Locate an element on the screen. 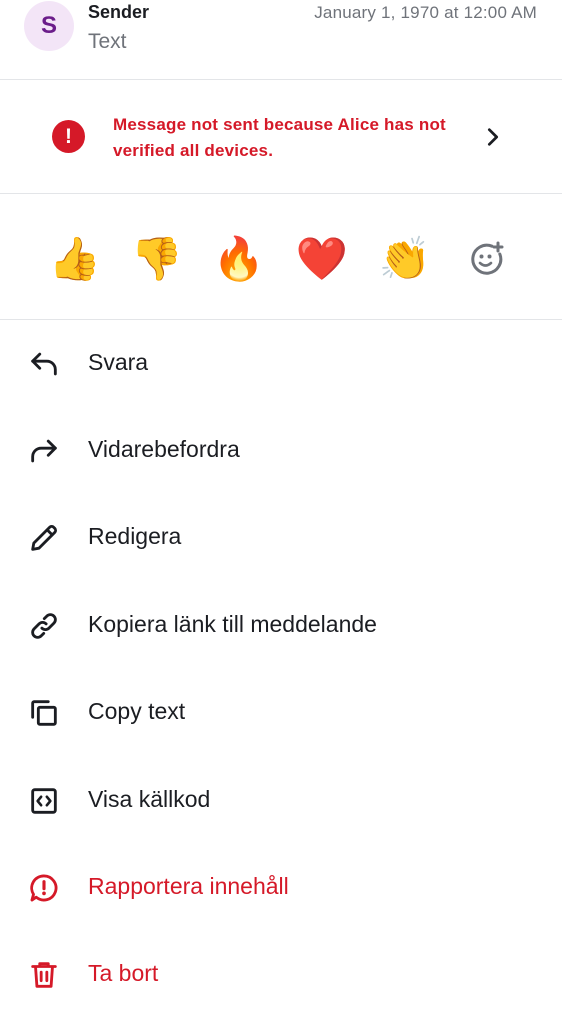 This screenshot has width=562, height=1018. smiley-plus-icon is located at coordinates (487, 258).